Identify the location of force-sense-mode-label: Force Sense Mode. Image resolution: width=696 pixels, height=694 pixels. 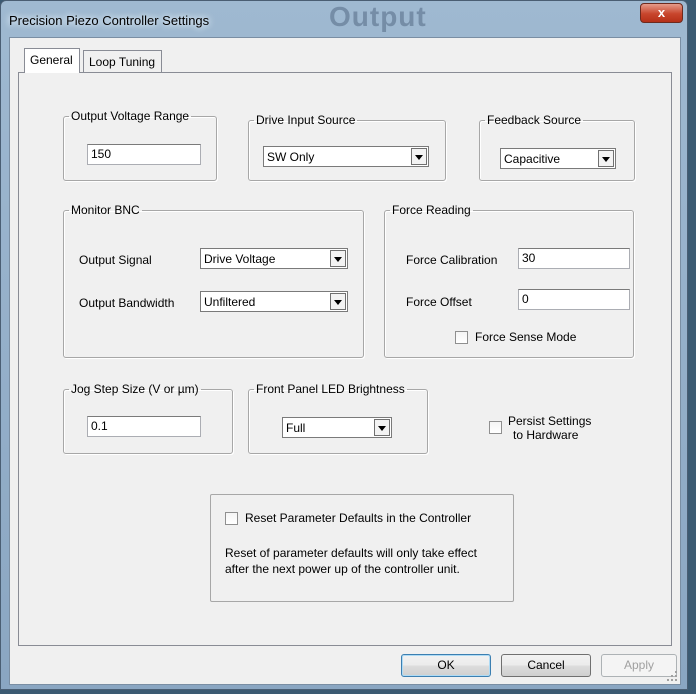
(525, 337).